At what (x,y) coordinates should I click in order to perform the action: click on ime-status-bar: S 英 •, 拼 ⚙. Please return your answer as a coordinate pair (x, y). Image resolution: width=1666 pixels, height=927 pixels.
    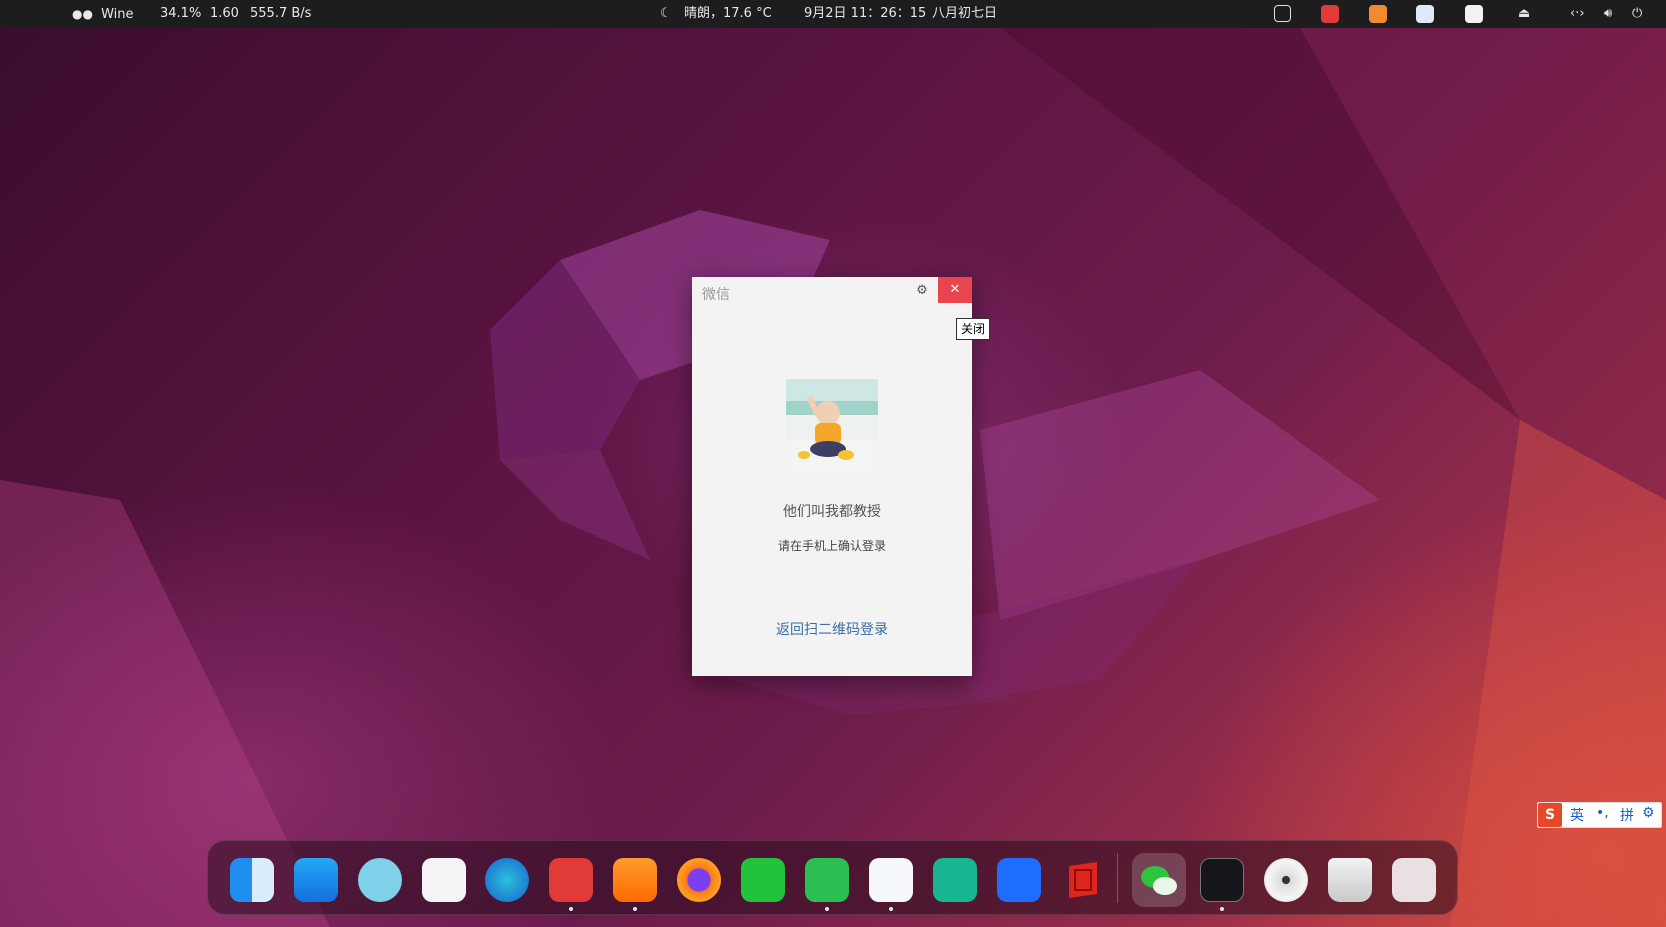
    Looking at the image, I should click on (1599, 815).